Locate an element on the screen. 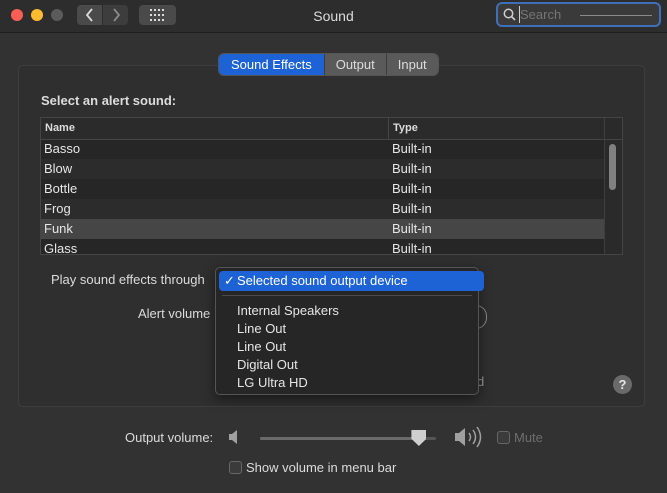 This screenshot has height=493, width=667. help-button: ? is located at coordinates (622, 384).